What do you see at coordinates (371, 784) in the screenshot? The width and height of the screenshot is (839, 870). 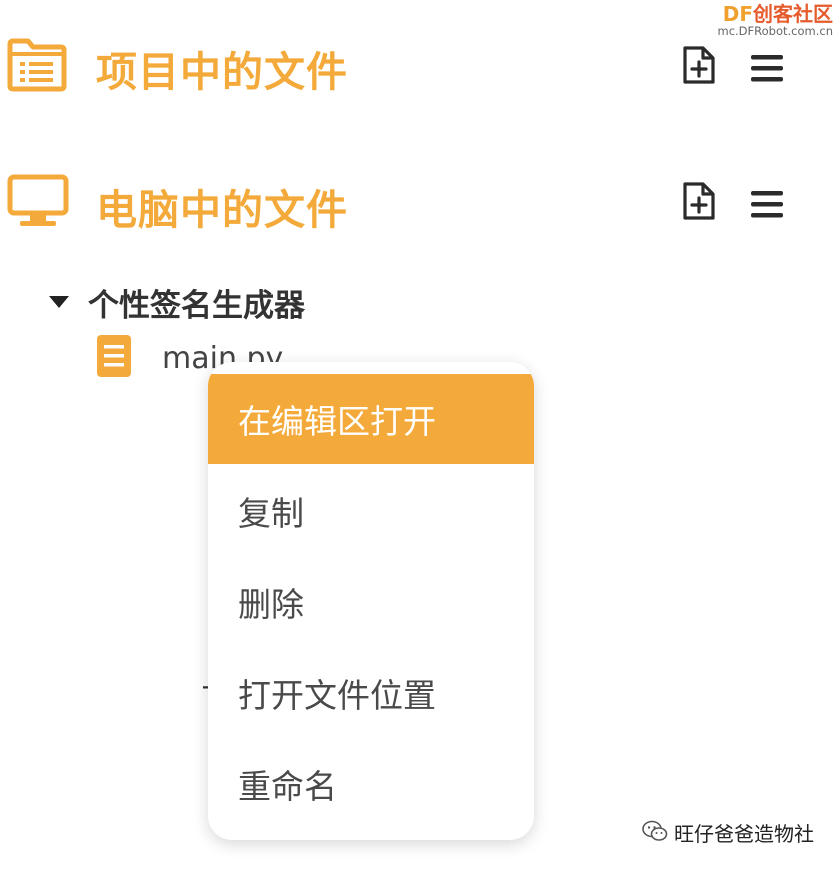 I see `menu-item-rename: 重命名` at bounding box center [371, 784].